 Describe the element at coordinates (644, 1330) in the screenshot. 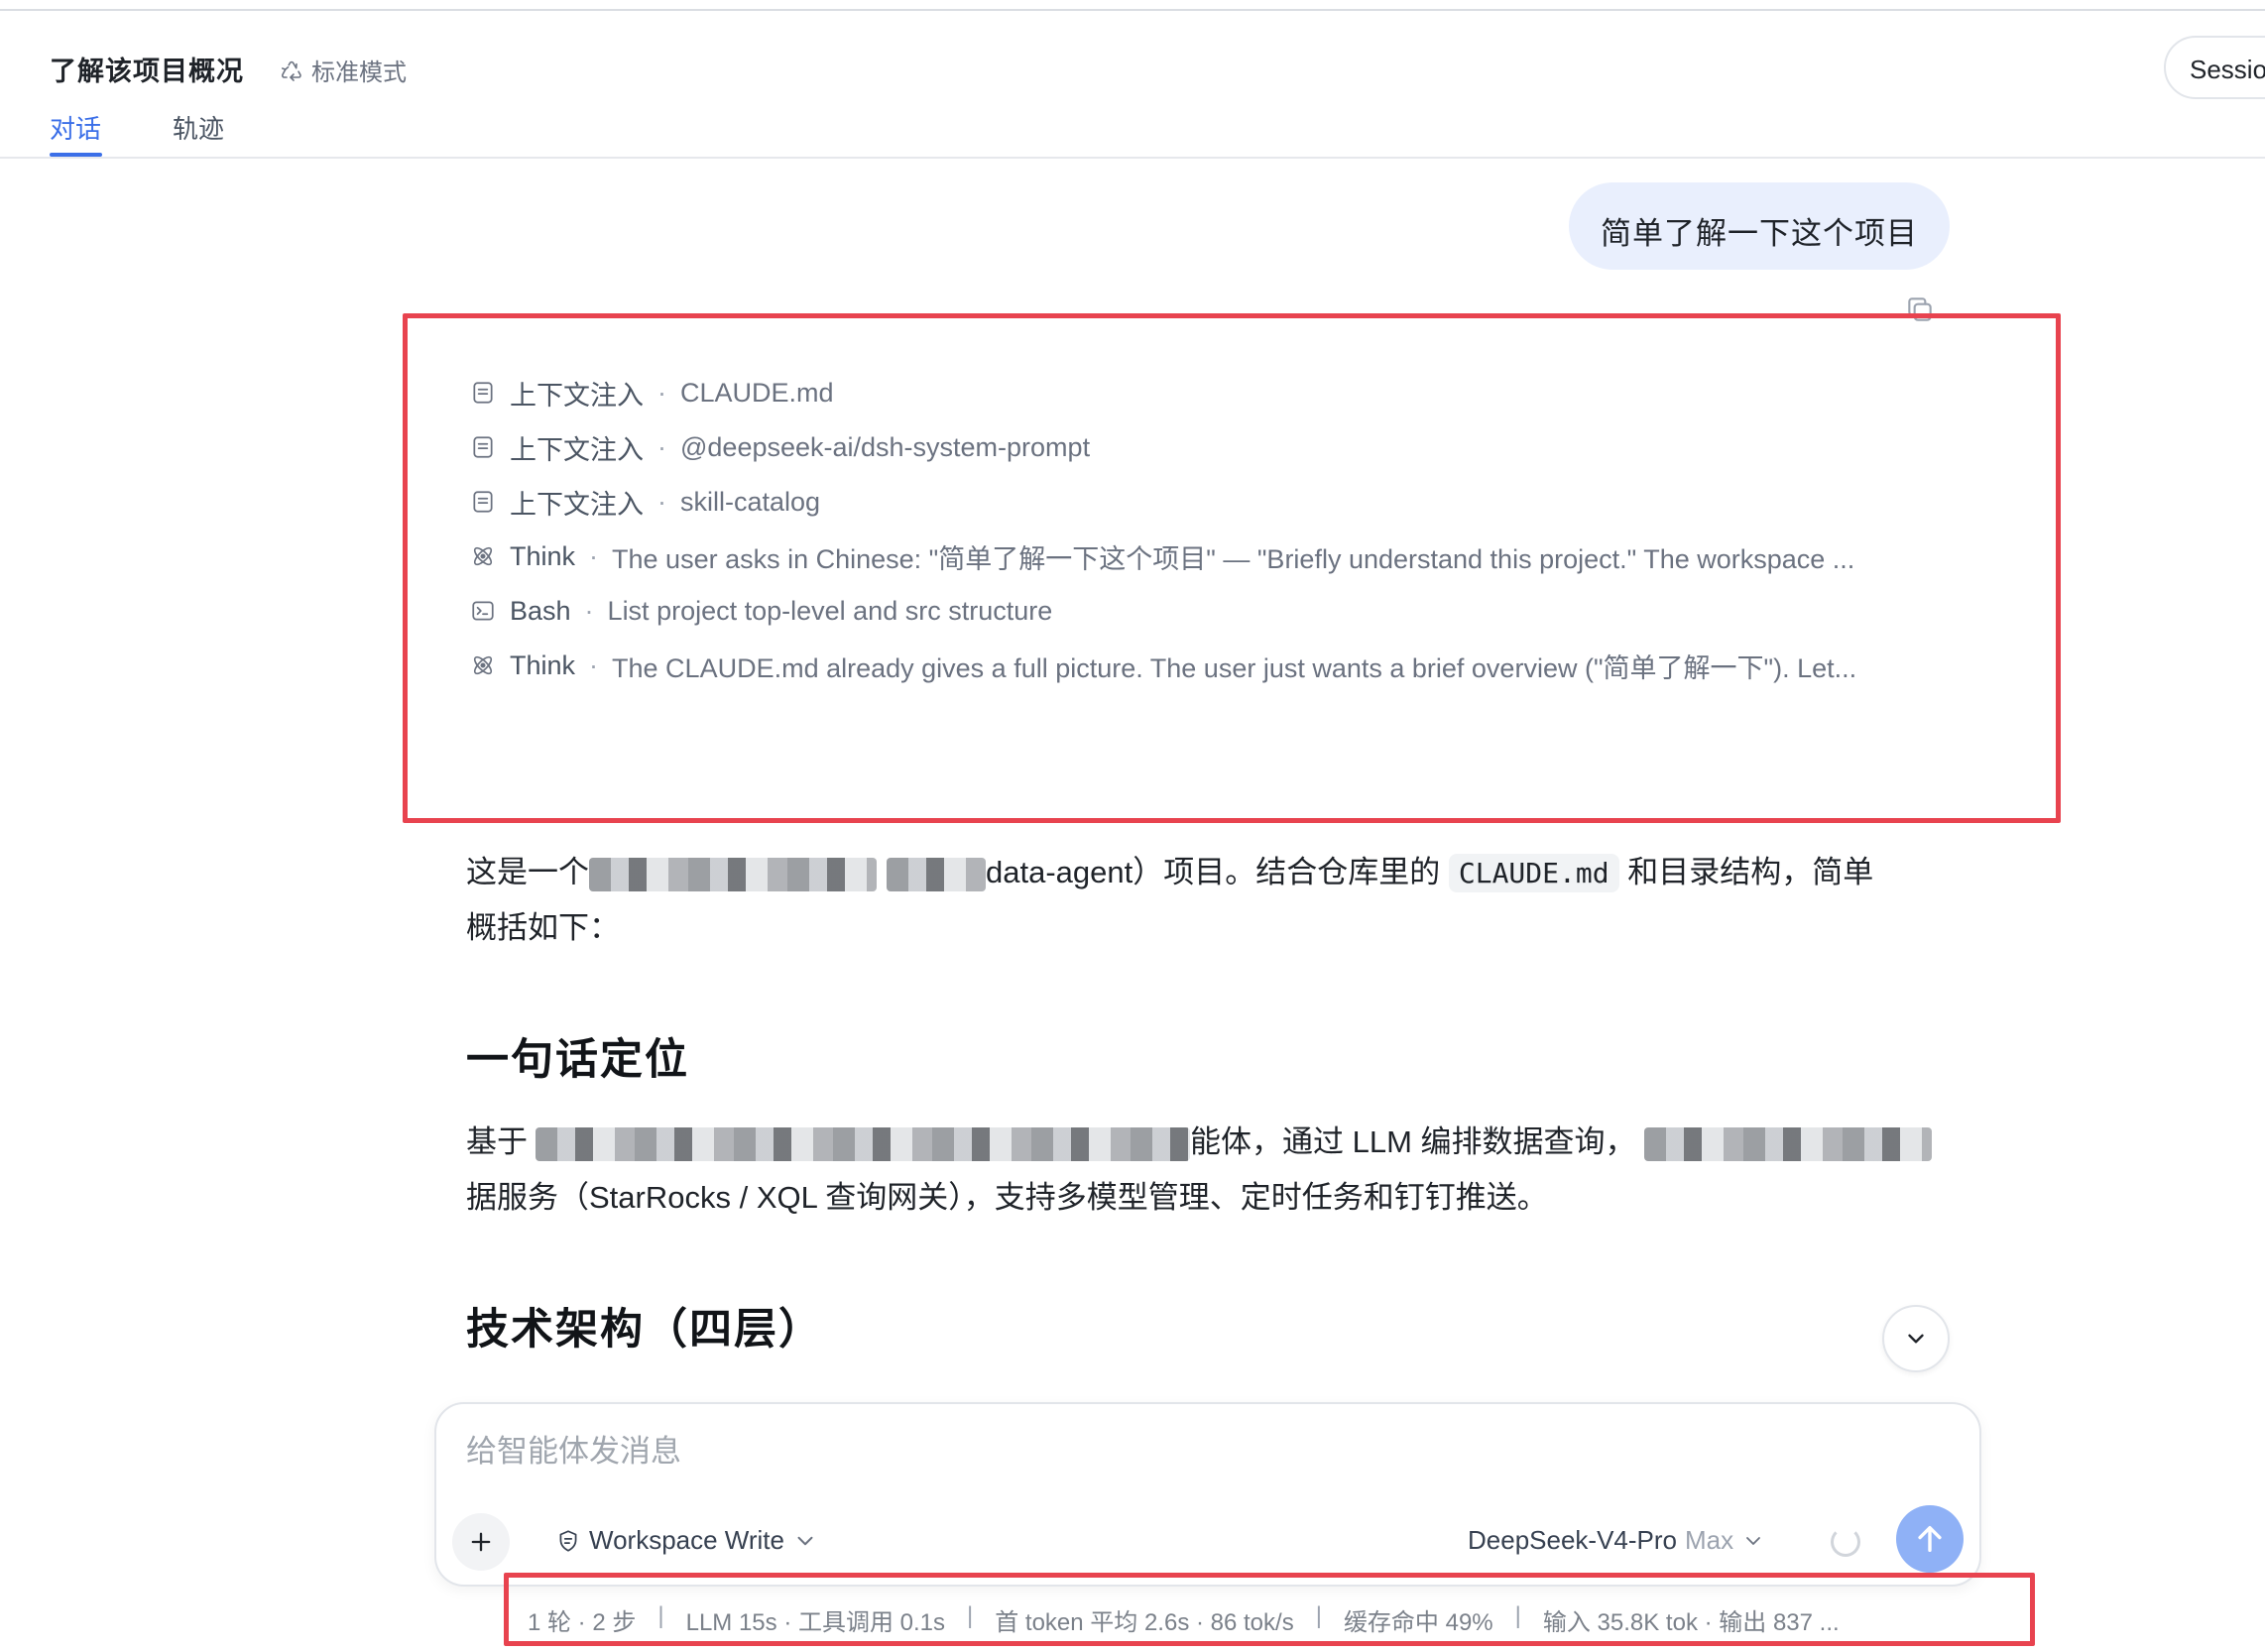

I see `section-heading: 技术架构（四层）` at that location.